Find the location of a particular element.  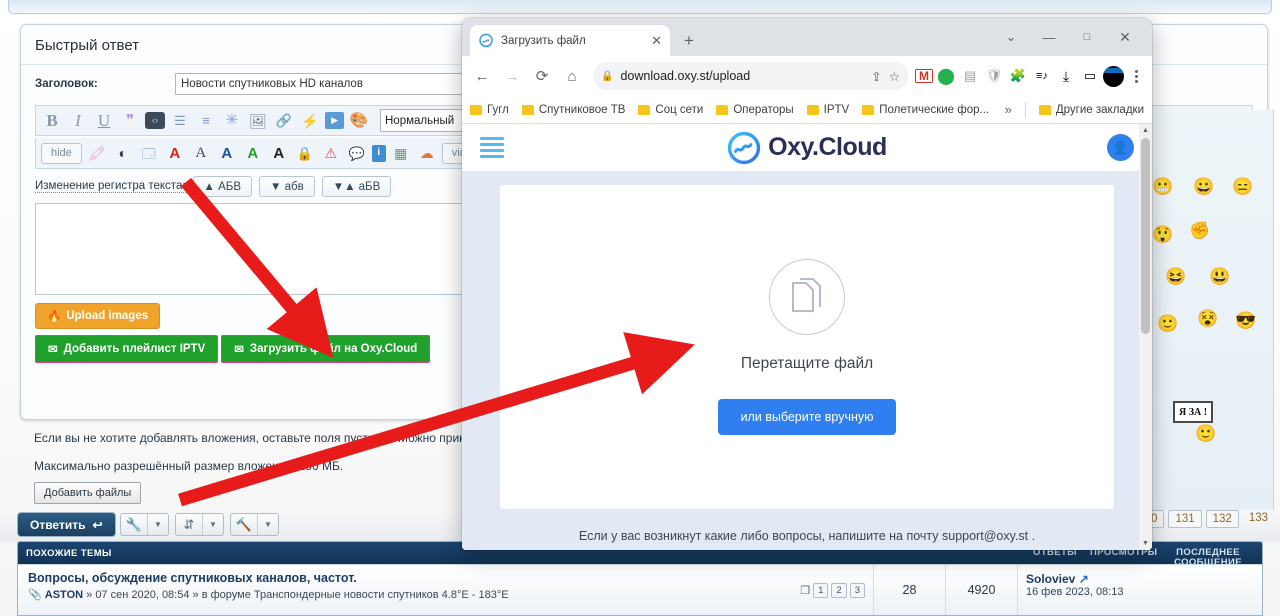

reply-button: Ответить ↩ is located at coordinates (66, 524).